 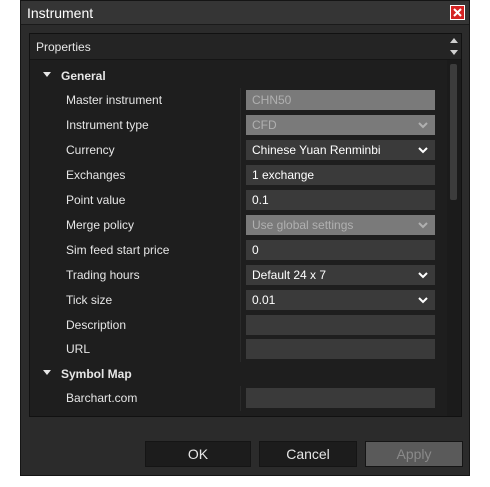 I want to click on property-row-point-value: Point value 0.1, so click(x=238, y=200).